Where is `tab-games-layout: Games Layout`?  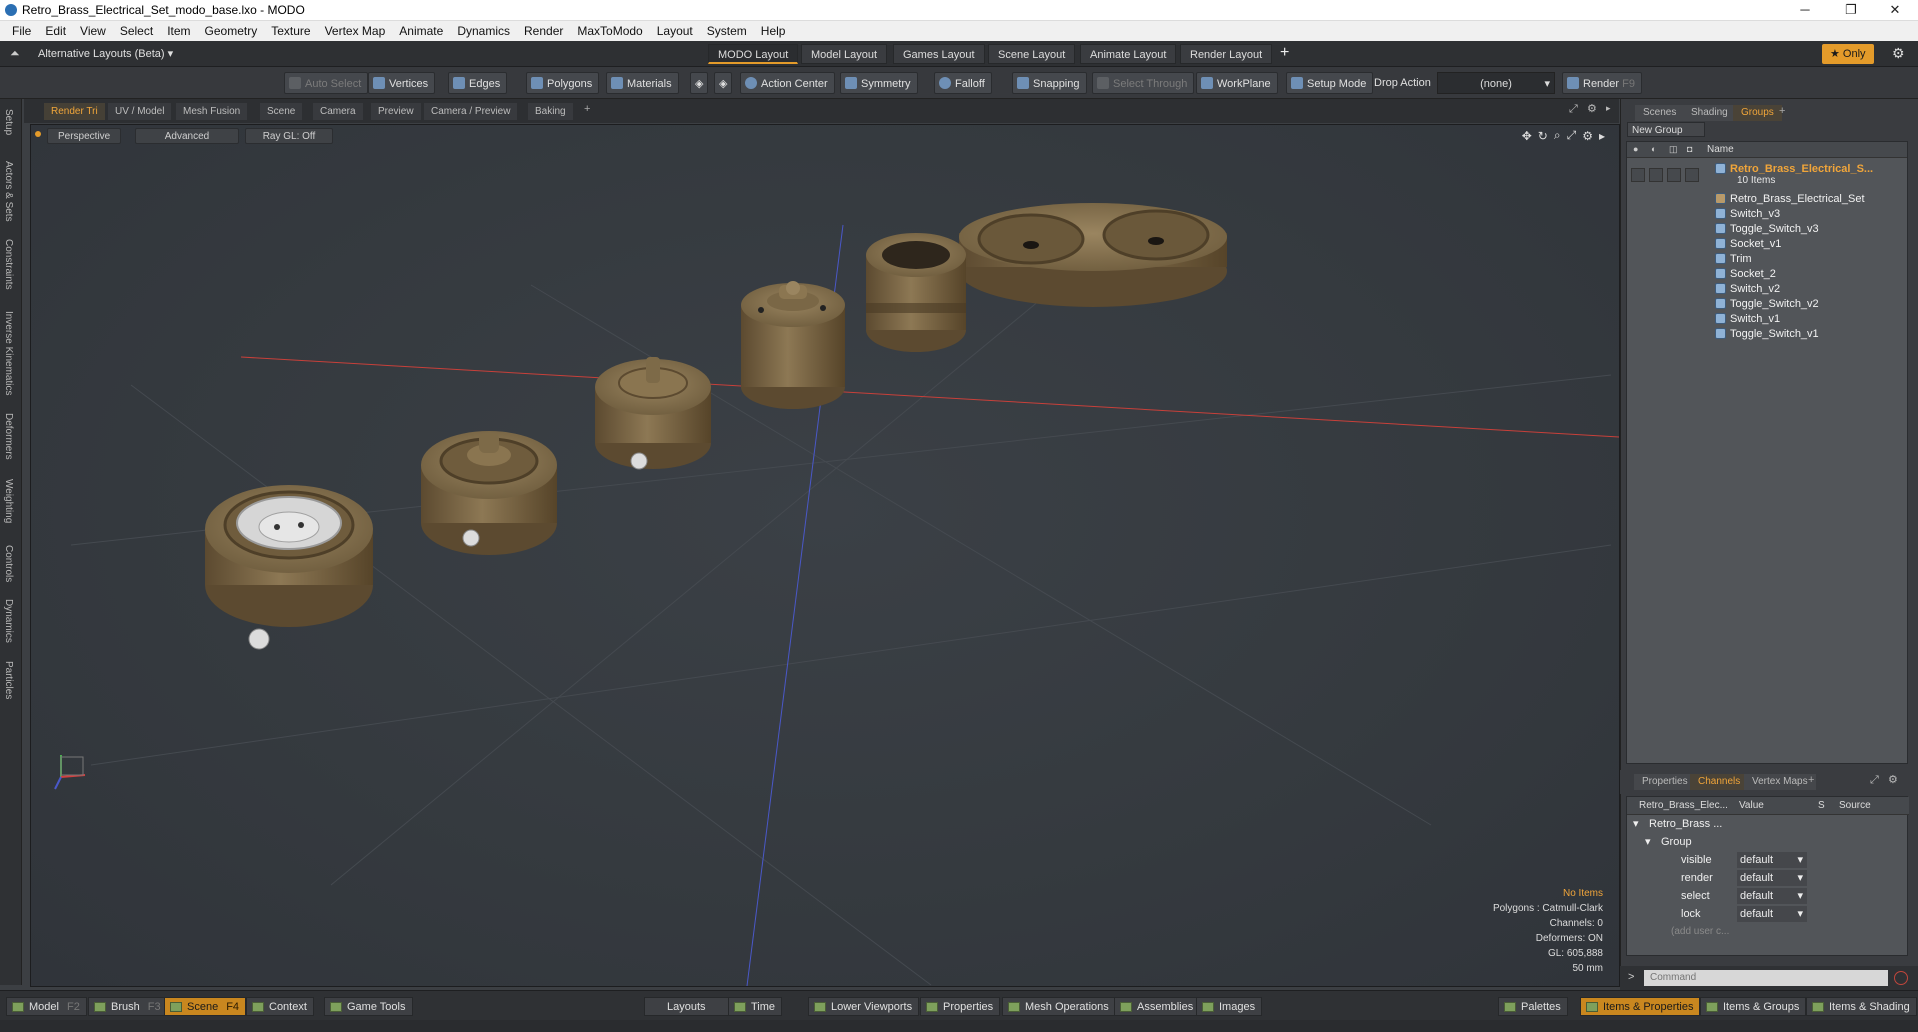
tab-games-layout: Games Layout is located at coordinates (939, 54).